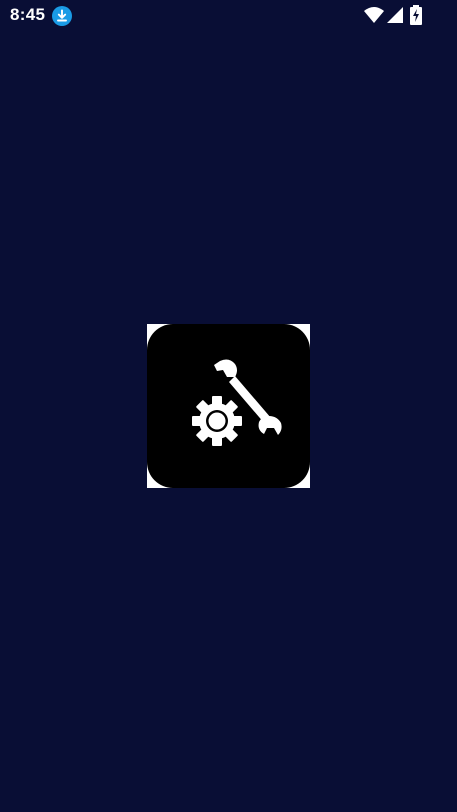  Describe the element at coordinates (374, 15) in the screenshot. I see `wifi-icon` at that location.